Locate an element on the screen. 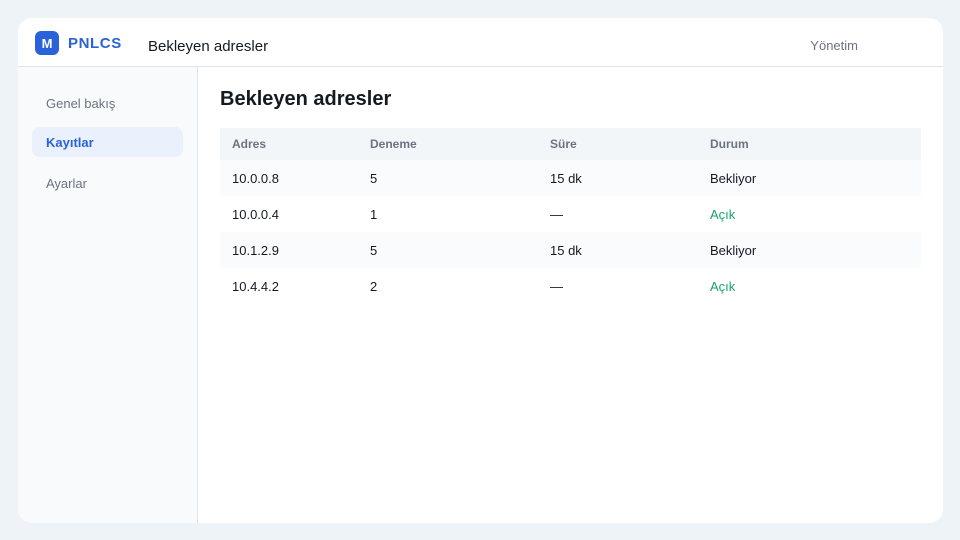  sidebar-item-records: Kayıtlar is located at coordinates (107, 142).